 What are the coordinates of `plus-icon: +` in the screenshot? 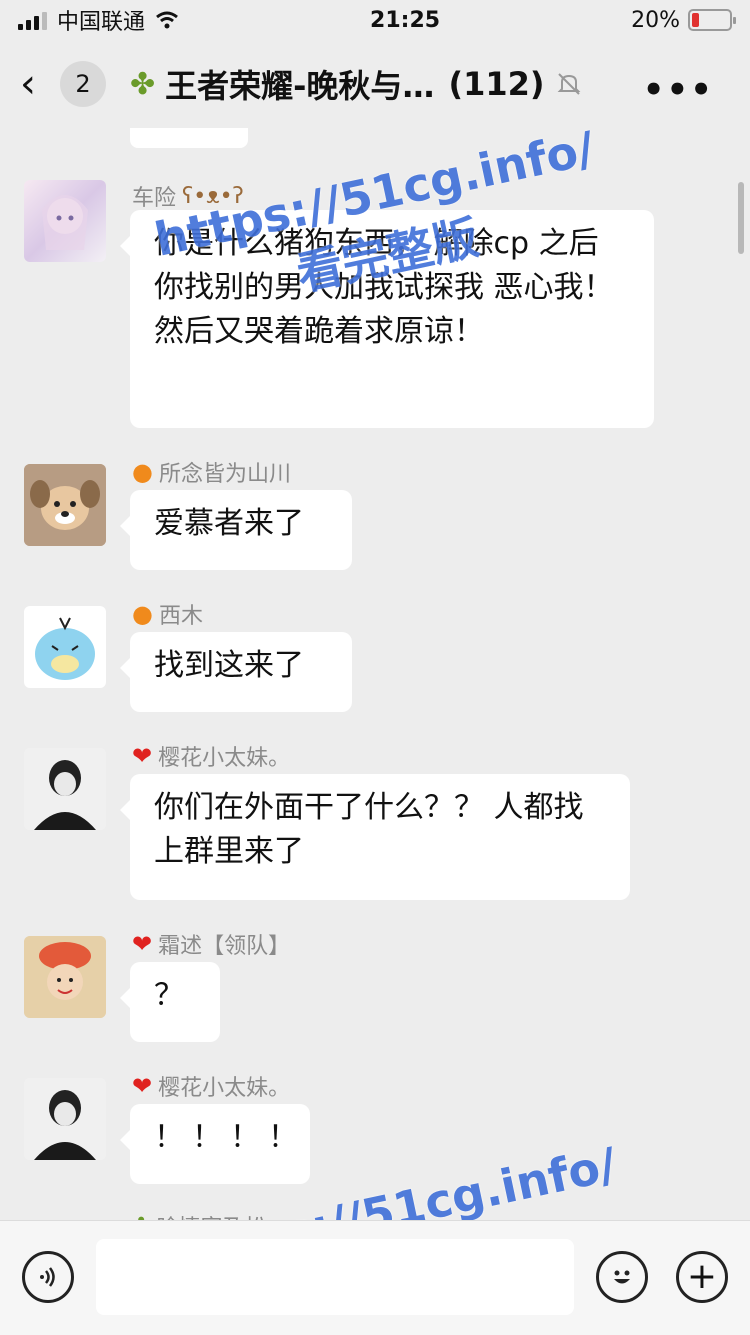 It's located at (702, 1277).